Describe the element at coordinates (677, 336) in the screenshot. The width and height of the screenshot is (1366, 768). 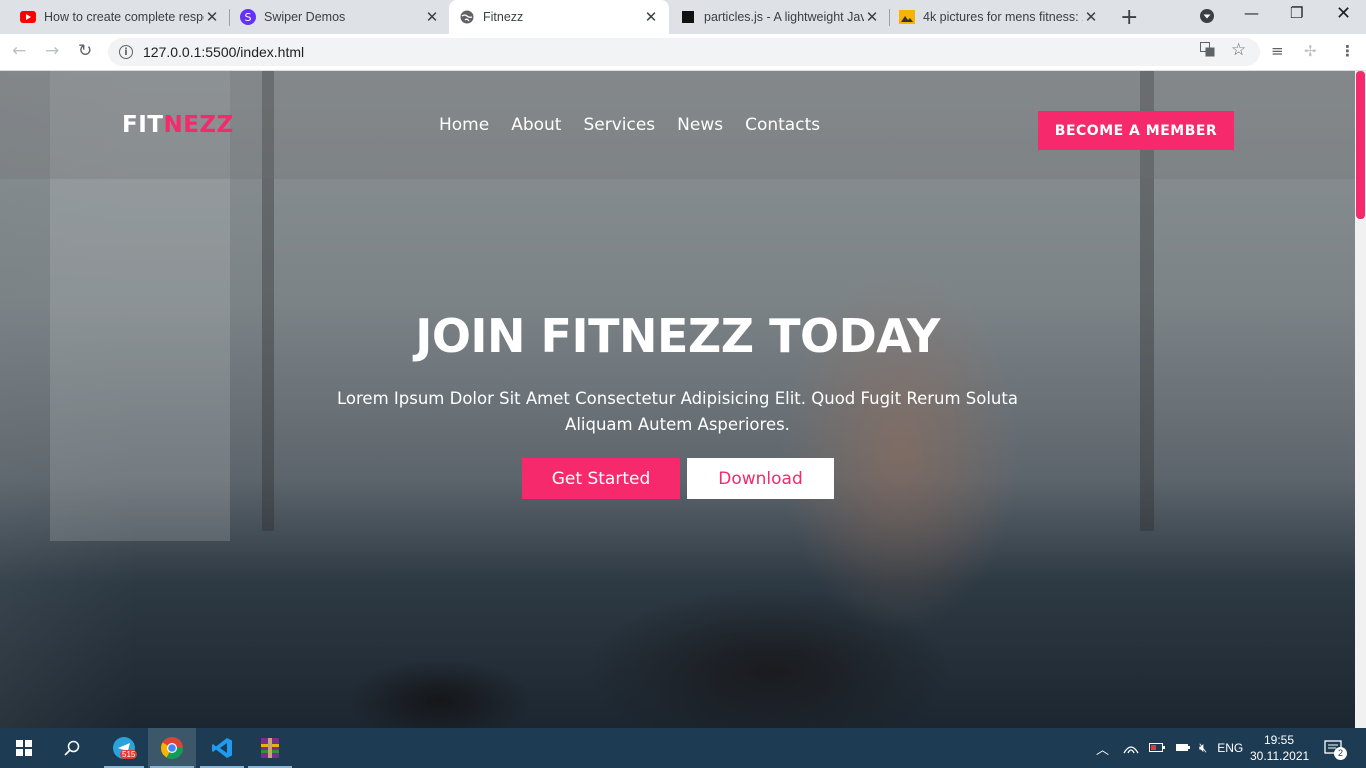
I see `hero-title: JOIN FITNEZZ TODAY` at that location.